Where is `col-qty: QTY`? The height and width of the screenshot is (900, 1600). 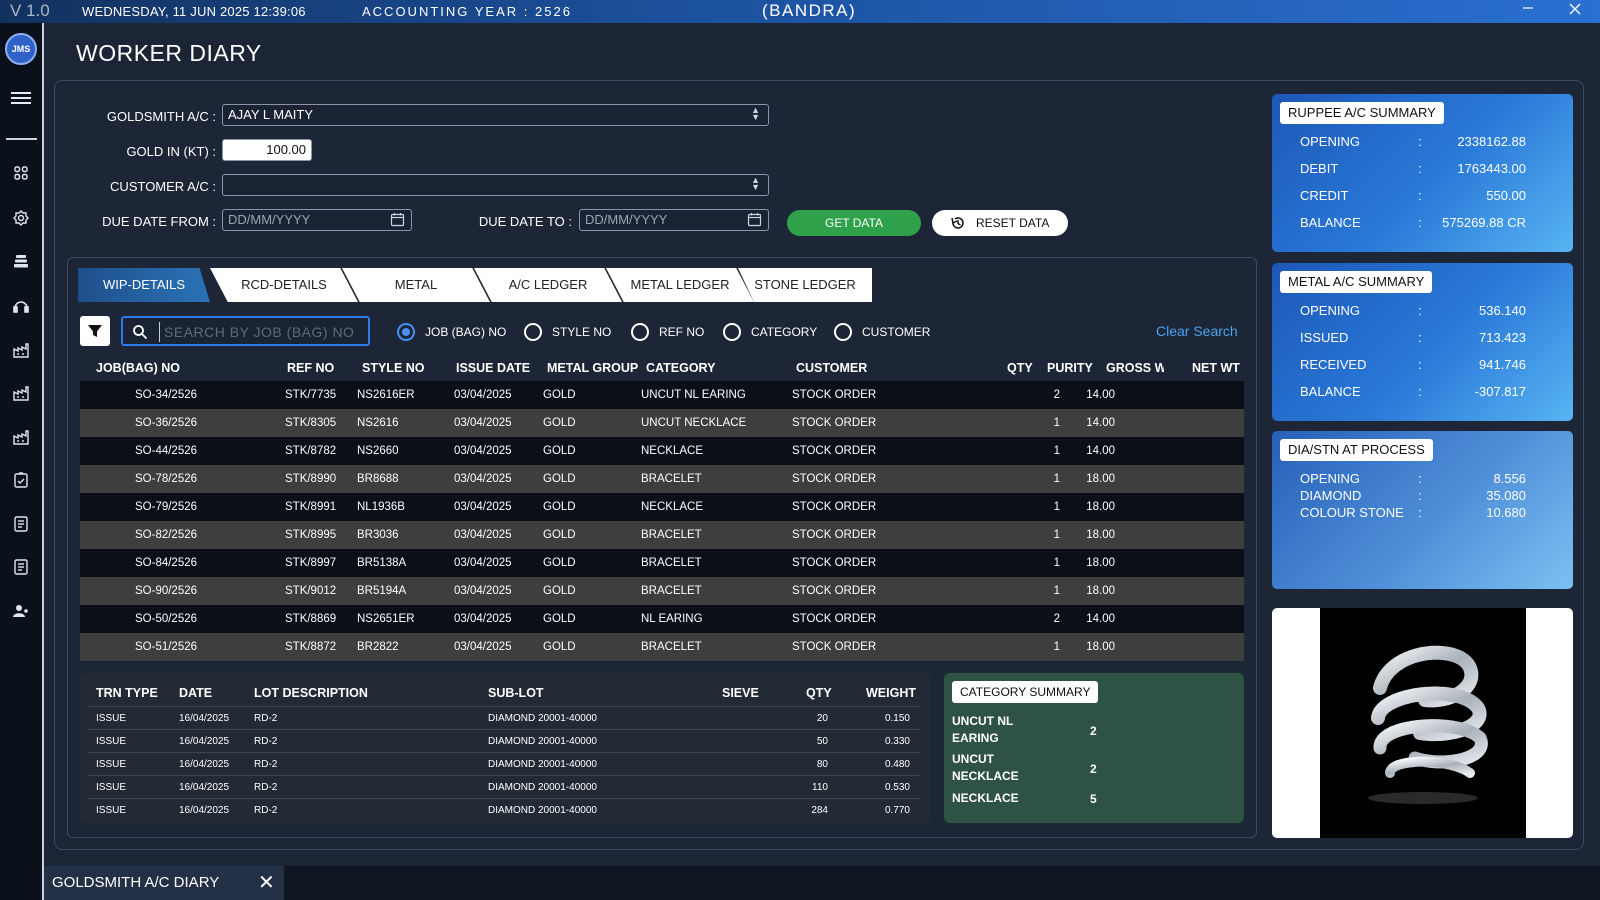 col-qty: QTY is located at coordinates (1020, 368).